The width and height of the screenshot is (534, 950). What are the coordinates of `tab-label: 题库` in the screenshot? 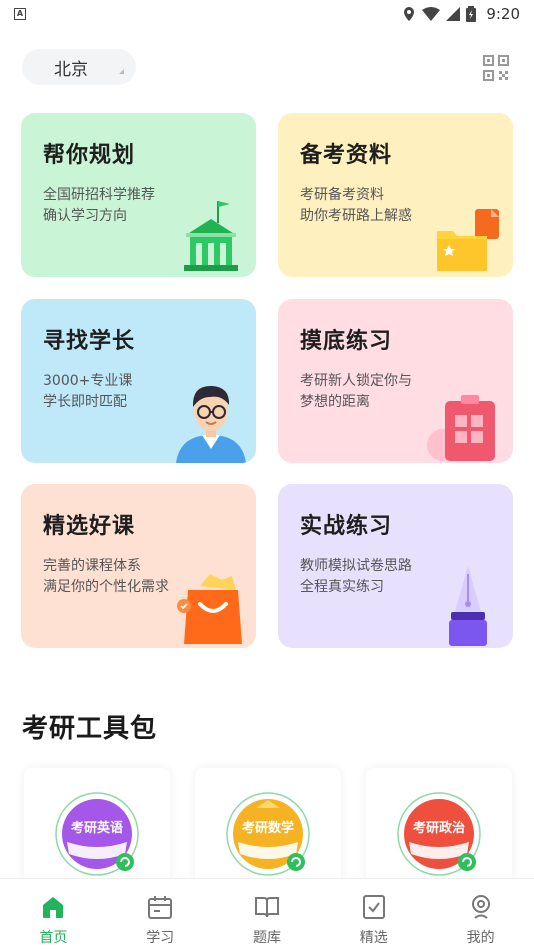 It's located at (266, 938).